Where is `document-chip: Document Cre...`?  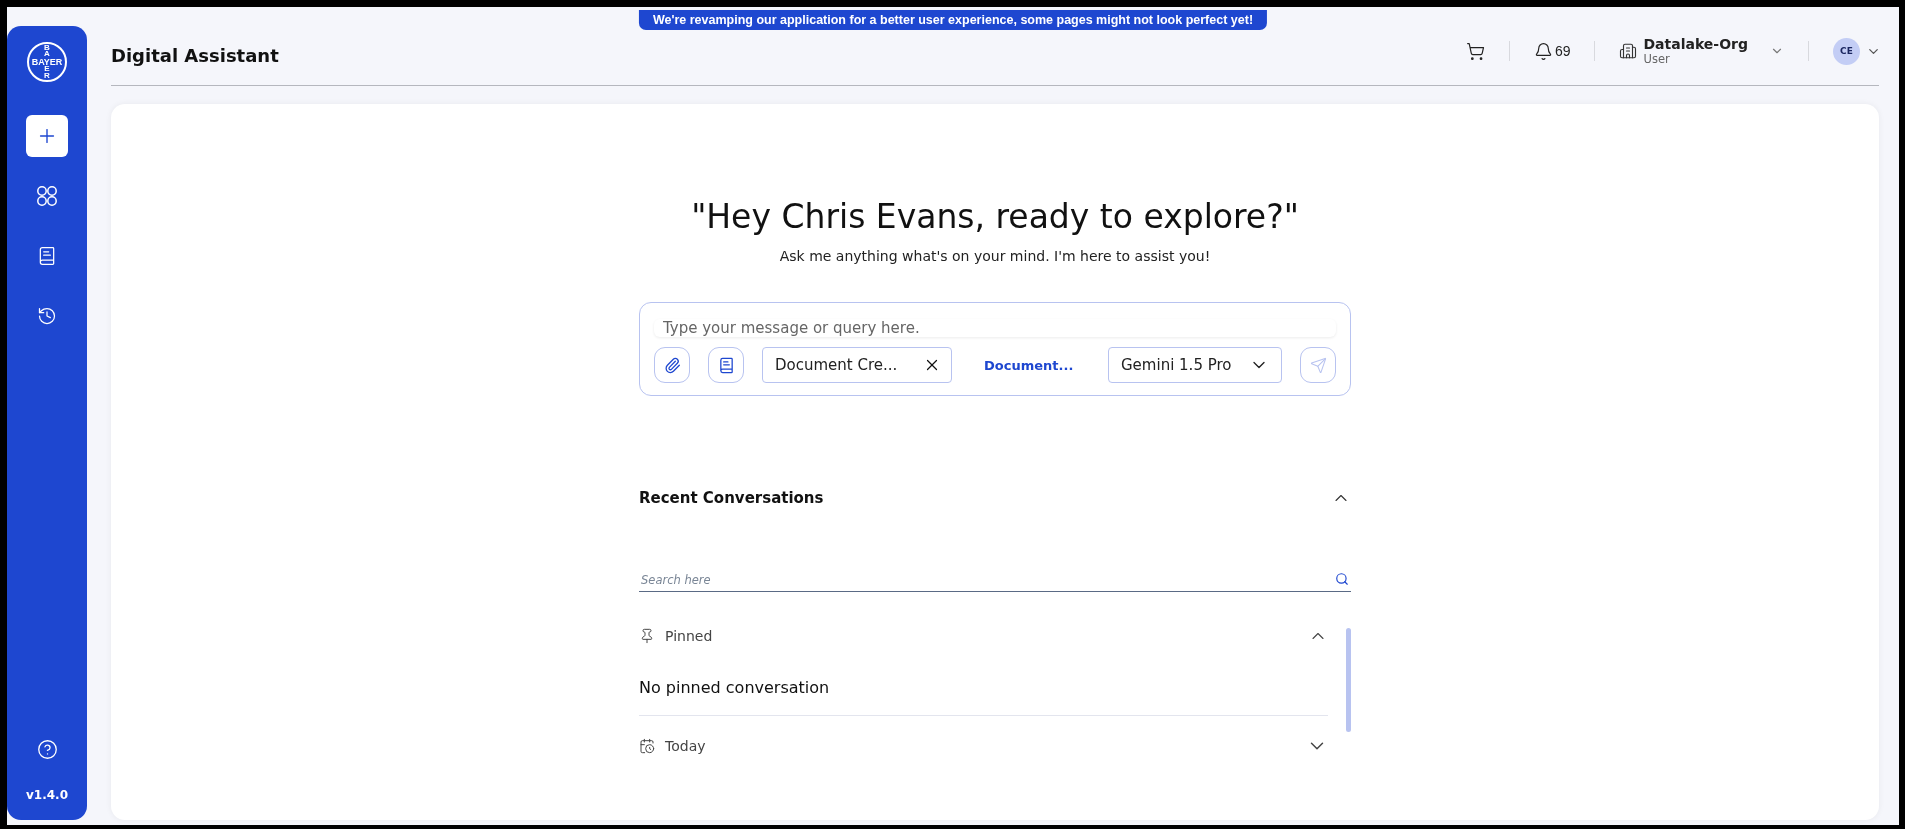 document-chip: Document Cre... is located at coordinates (857, 365).